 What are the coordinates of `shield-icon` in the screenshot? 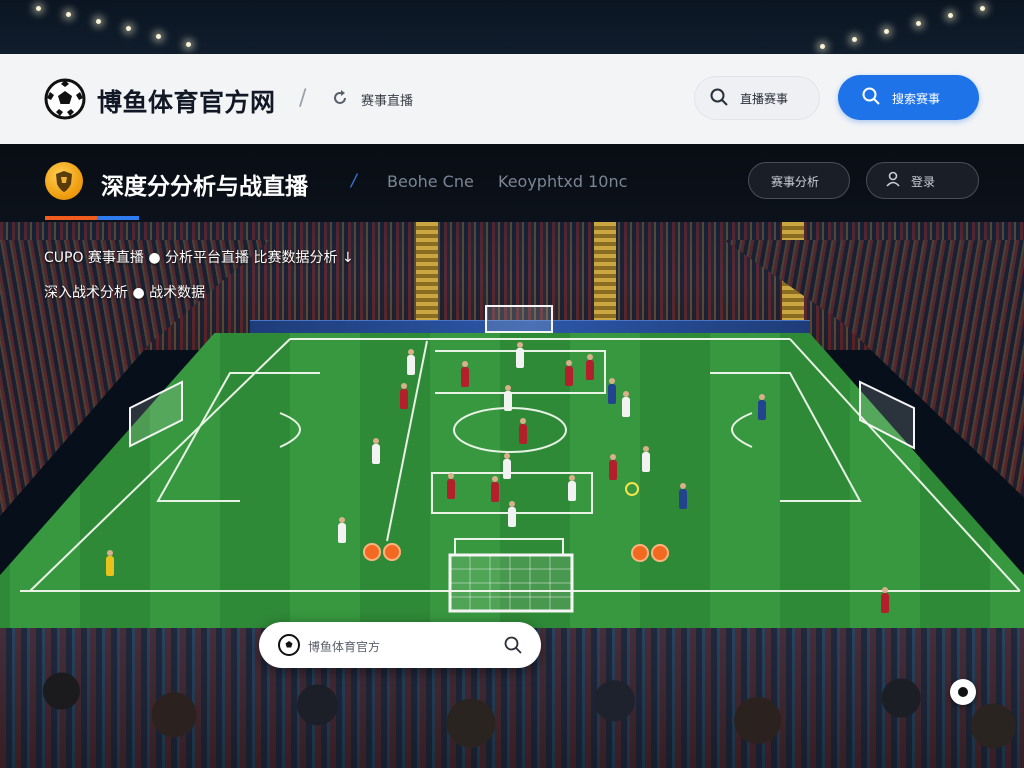 It's located at (64, 181).